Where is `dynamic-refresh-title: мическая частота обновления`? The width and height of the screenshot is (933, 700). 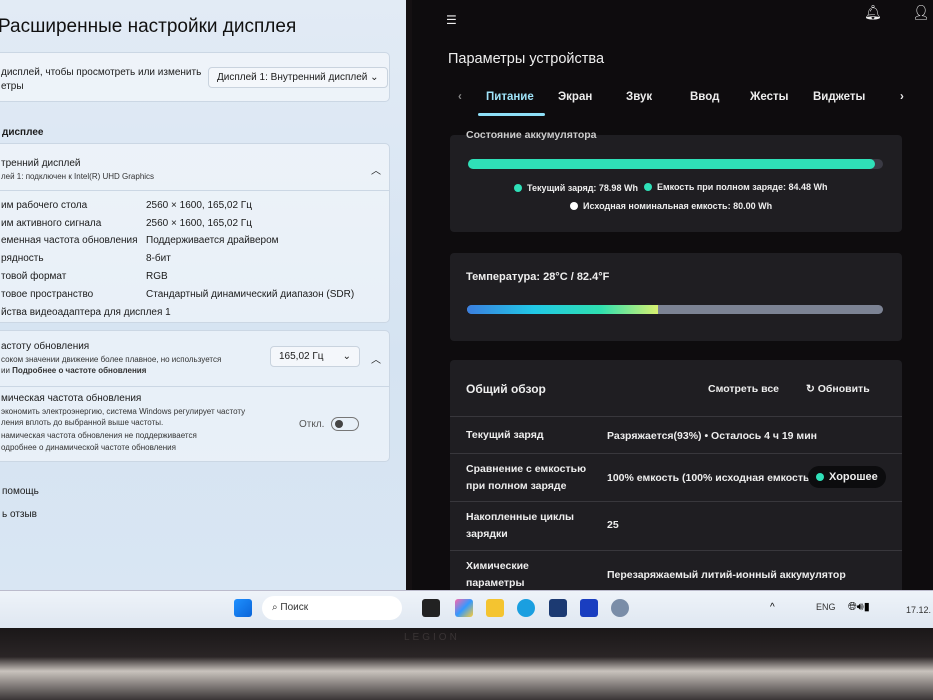 dynamic-refresh-title: мическая частота обновления is located at coordinates (71, 398).